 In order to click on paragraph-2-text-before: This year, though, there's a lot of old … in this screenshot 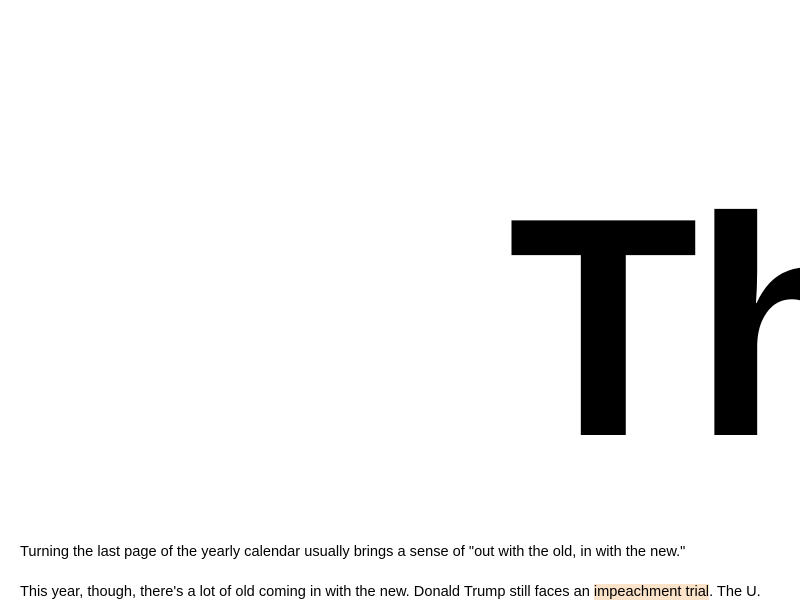, I will do `click(307, 592)`.